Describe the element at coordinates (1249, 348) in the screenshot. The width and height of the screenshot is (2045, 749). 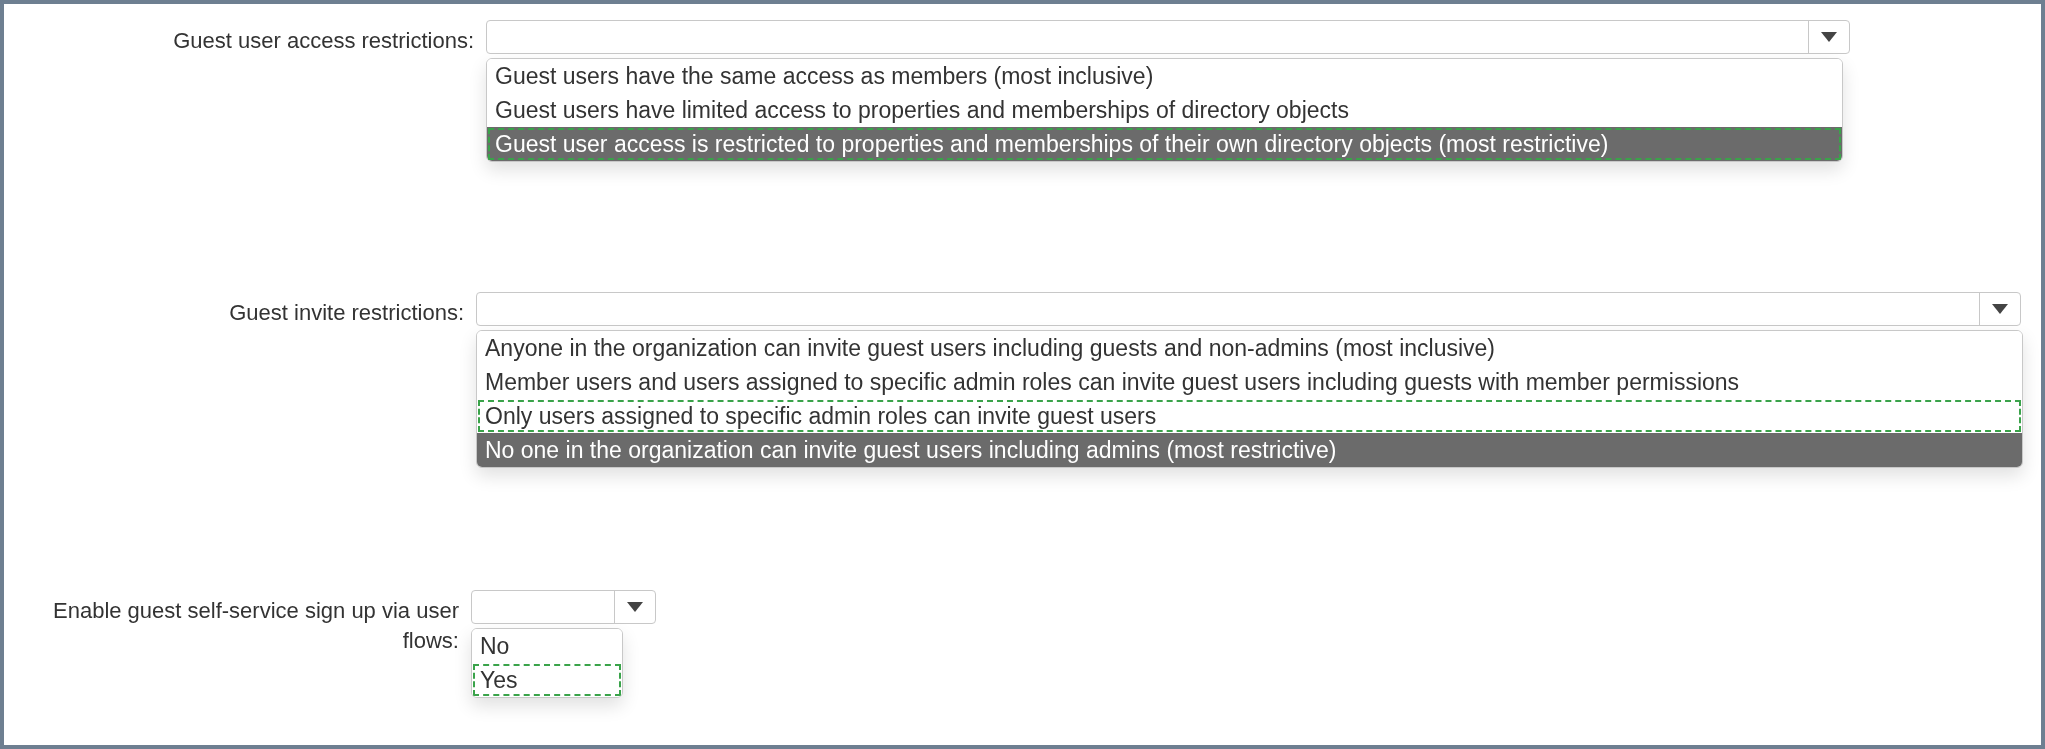
I see `dropdown-option: Anyone in the organization can invite guest users including guests and non-admins (most inclusive)` at that location.